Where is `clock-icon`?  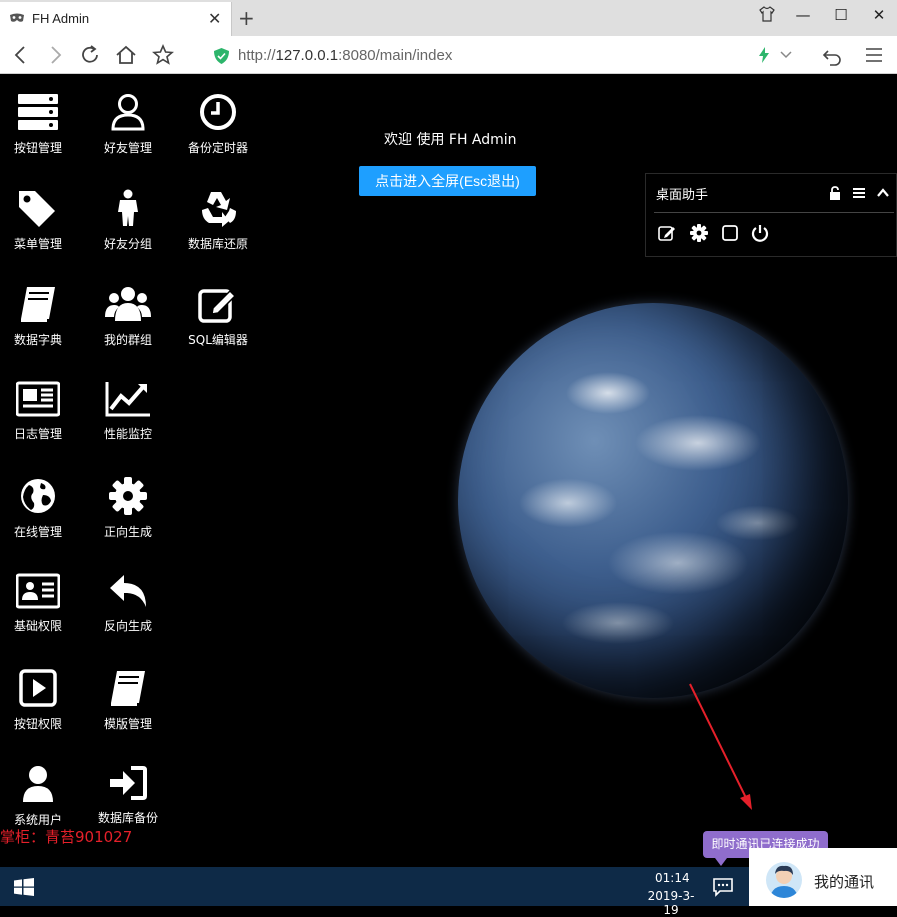
clock-icon is located at coordinates (218, 112).